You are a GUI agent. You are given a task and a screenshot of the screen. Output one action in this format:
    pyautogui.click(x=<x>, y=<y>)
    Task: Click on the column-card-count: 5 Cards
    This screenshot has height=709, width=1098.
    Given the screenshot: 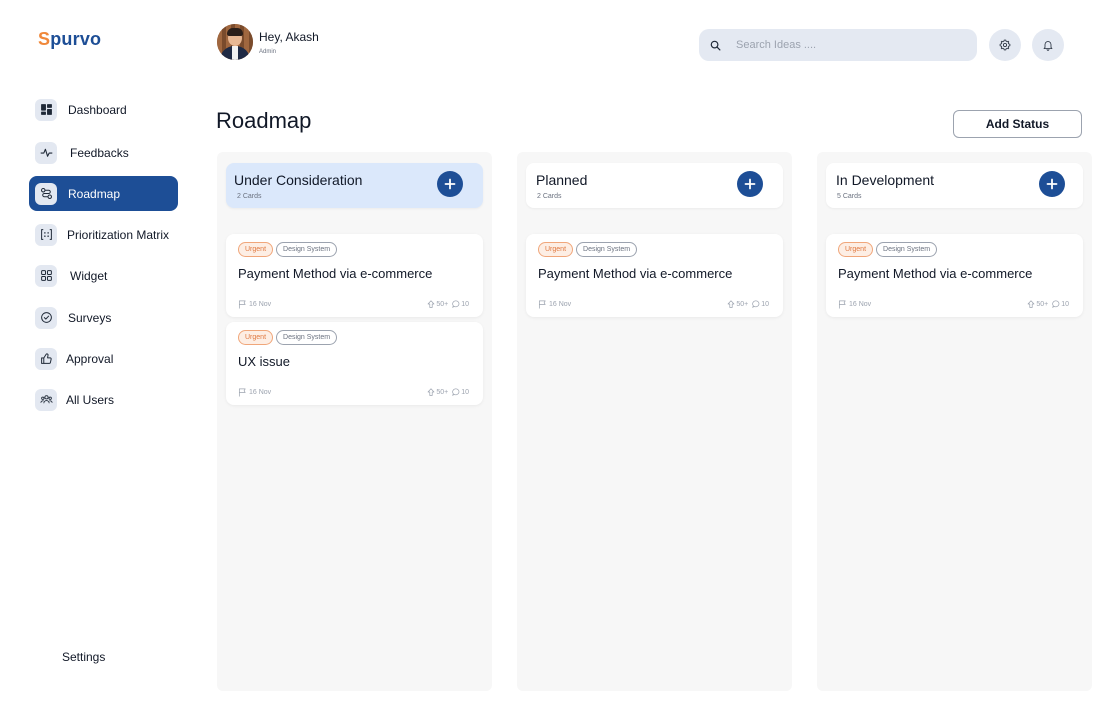 What is the action you would take?
    pyautogui.click(x=849, y=196)
    